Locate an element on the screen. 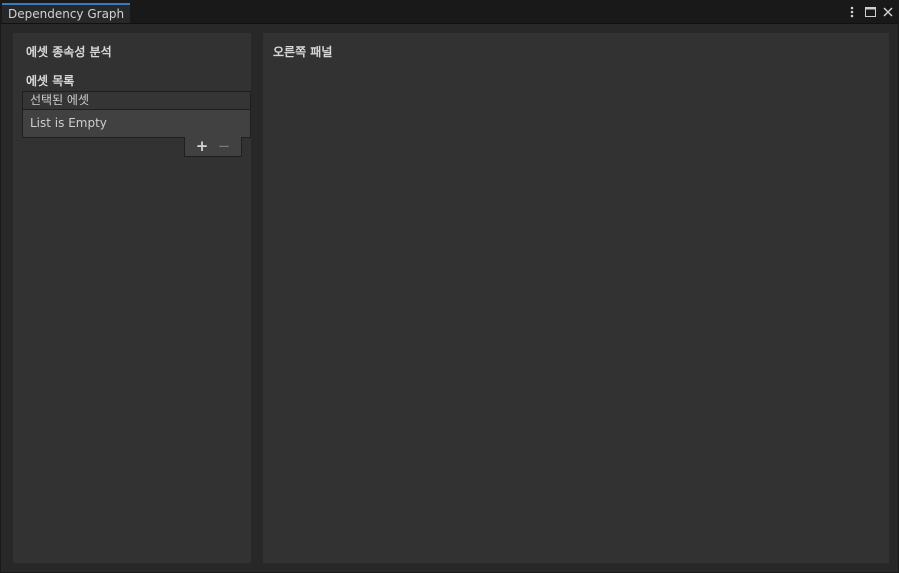  right-panel-title: 오른쪽 패널 is located at coordinates (303, 52).